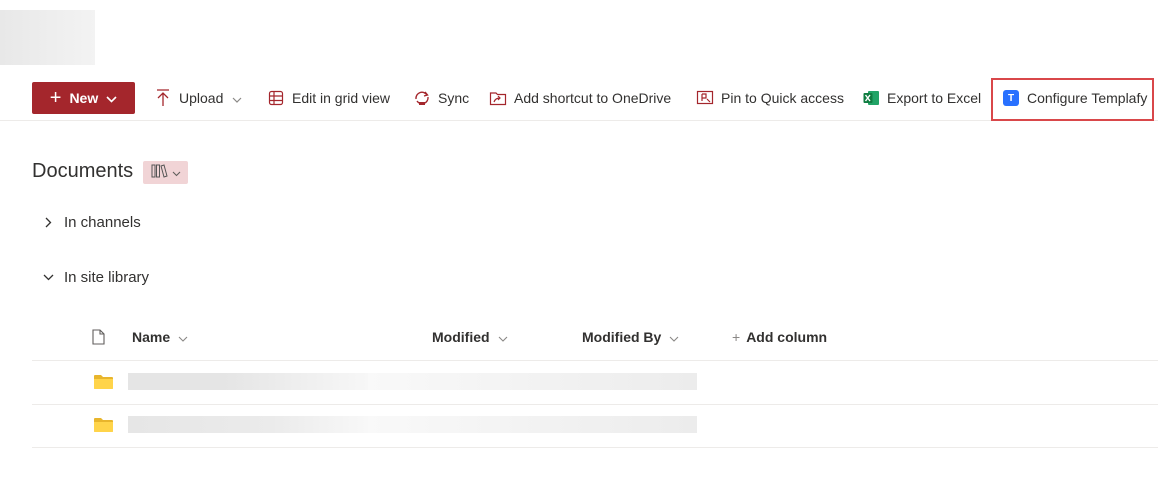  What do you see at coordinates (48, 222) in the screenshot?
I see `chevron-right-icon` at bounding box center [48, 222].